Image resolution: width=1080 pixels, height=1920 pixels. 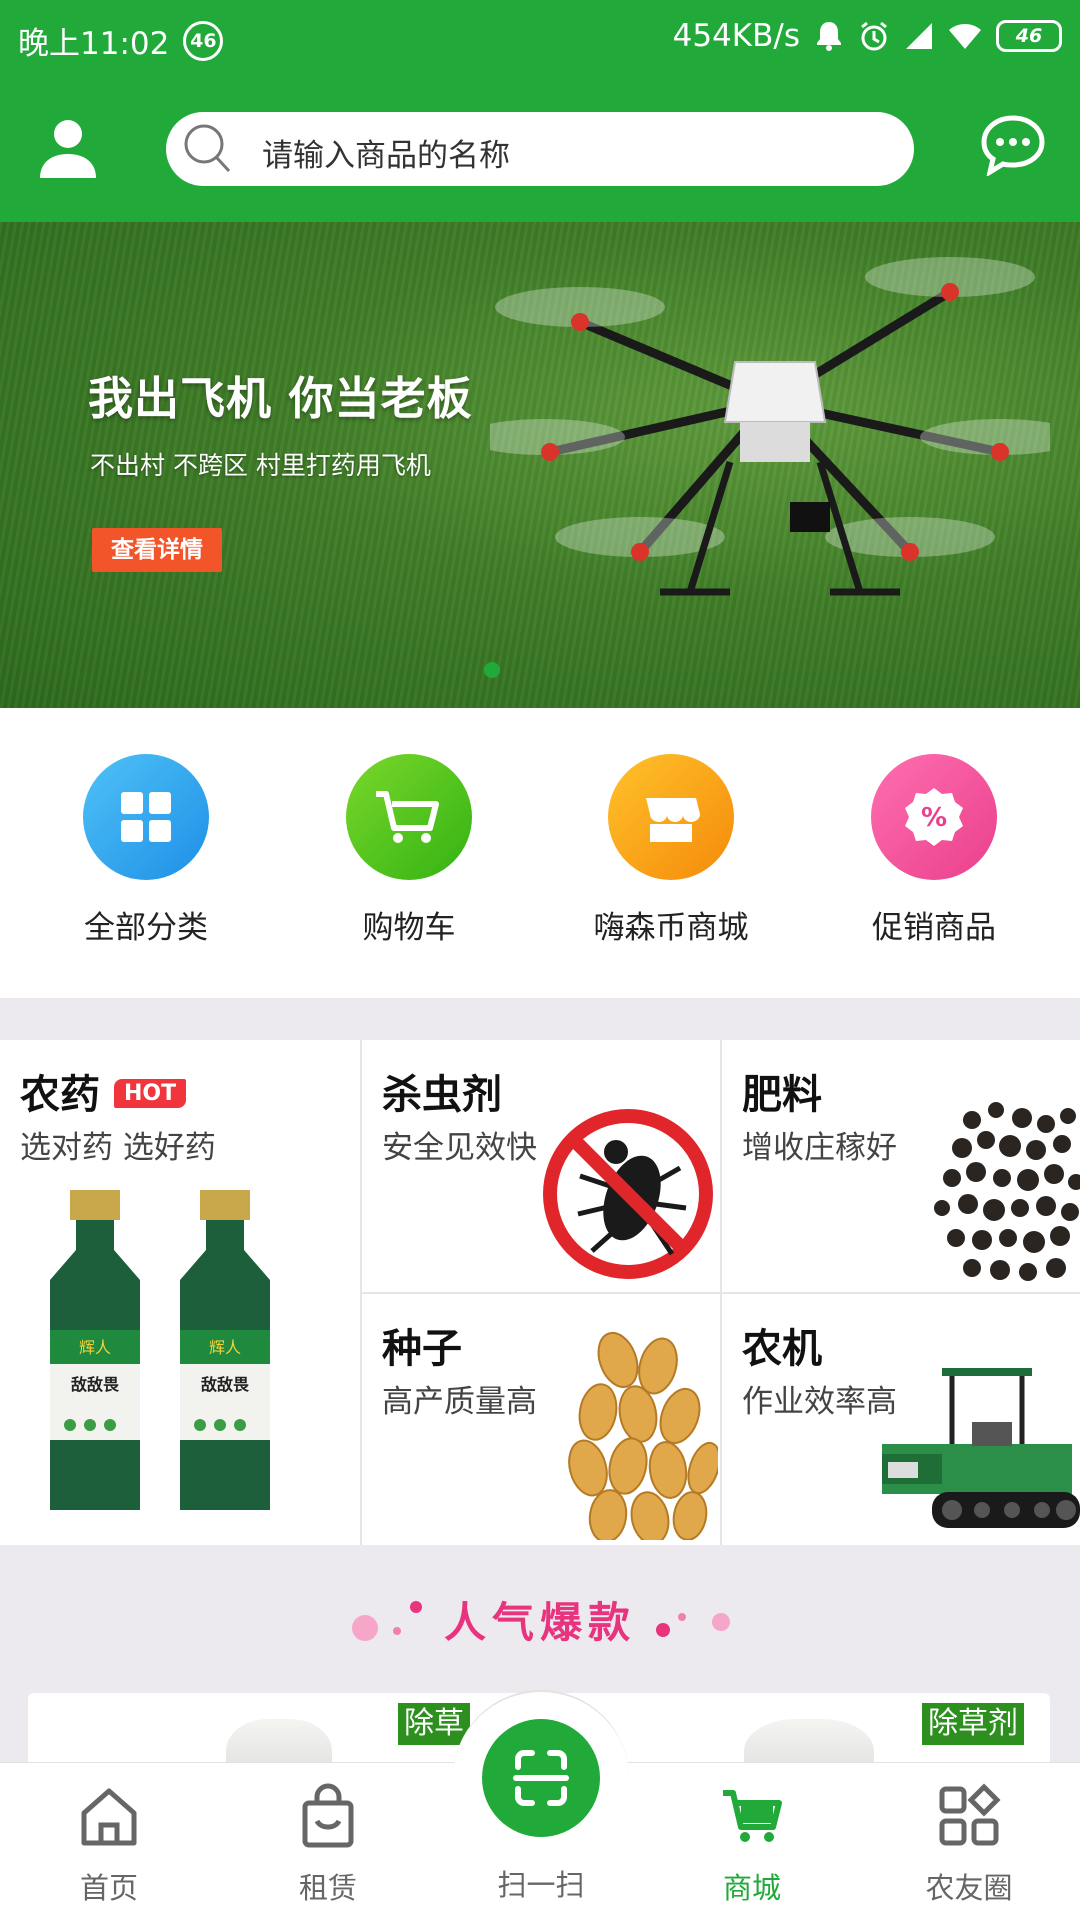 I want to click on discount-icon: %, so click(x=934, y=817).